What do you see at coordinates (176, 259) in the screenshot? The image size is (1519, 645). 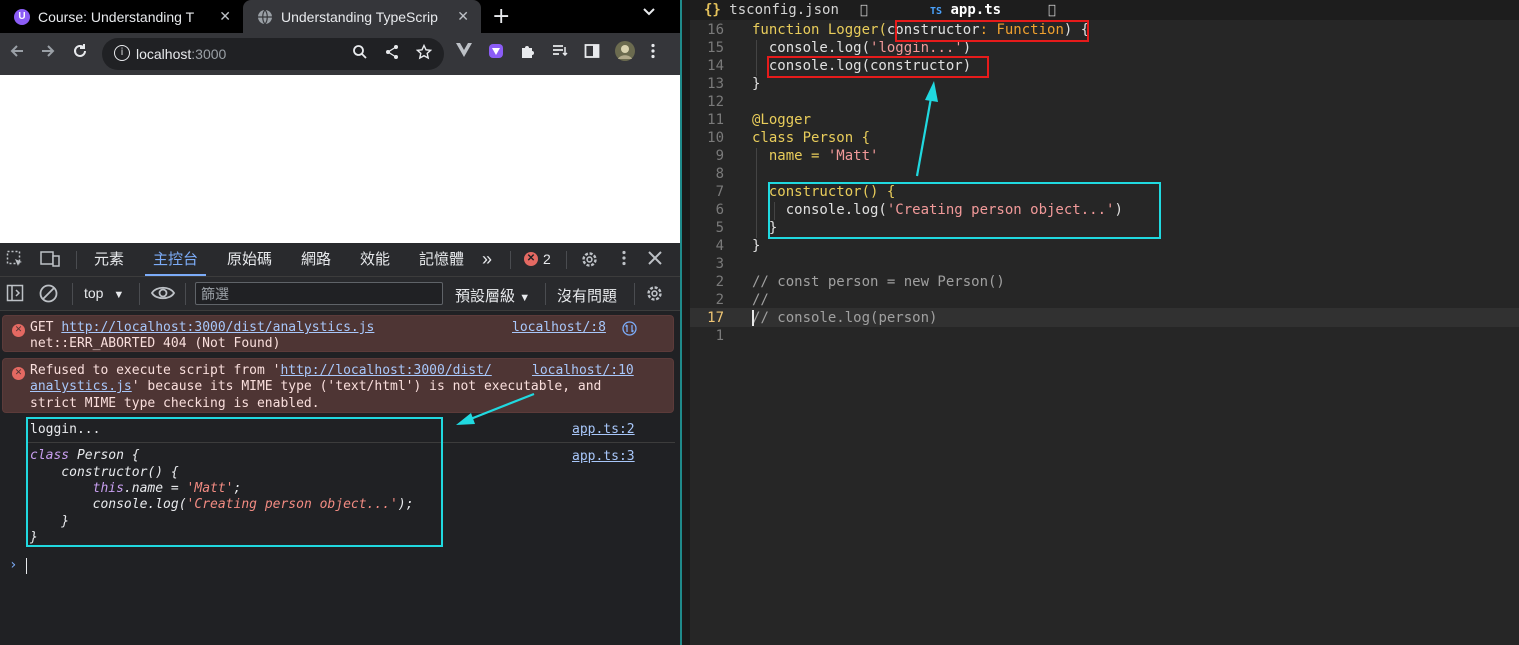 I see `tab-console: 主控台` at bounding box center [176, 259].